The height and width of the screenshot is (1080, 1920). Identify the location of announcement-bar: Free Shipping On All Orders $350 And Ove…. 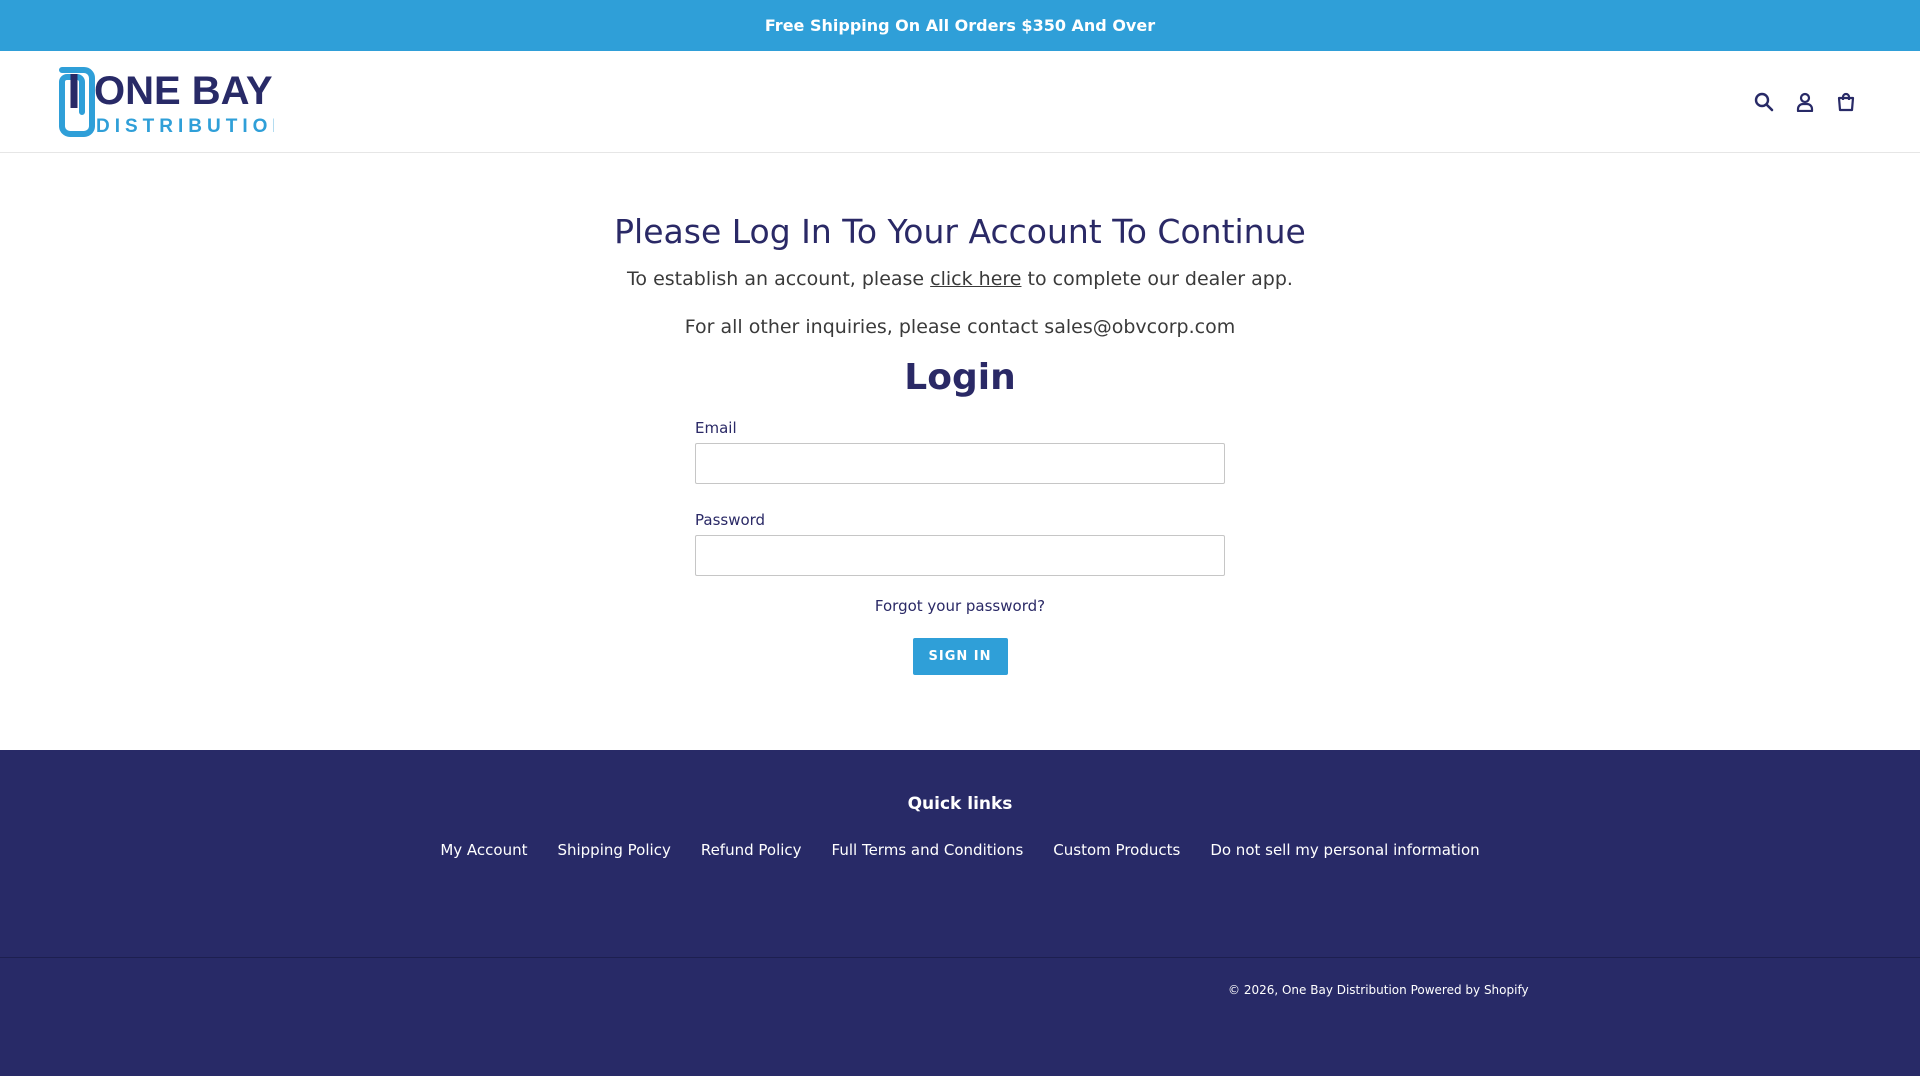
(960, 25).